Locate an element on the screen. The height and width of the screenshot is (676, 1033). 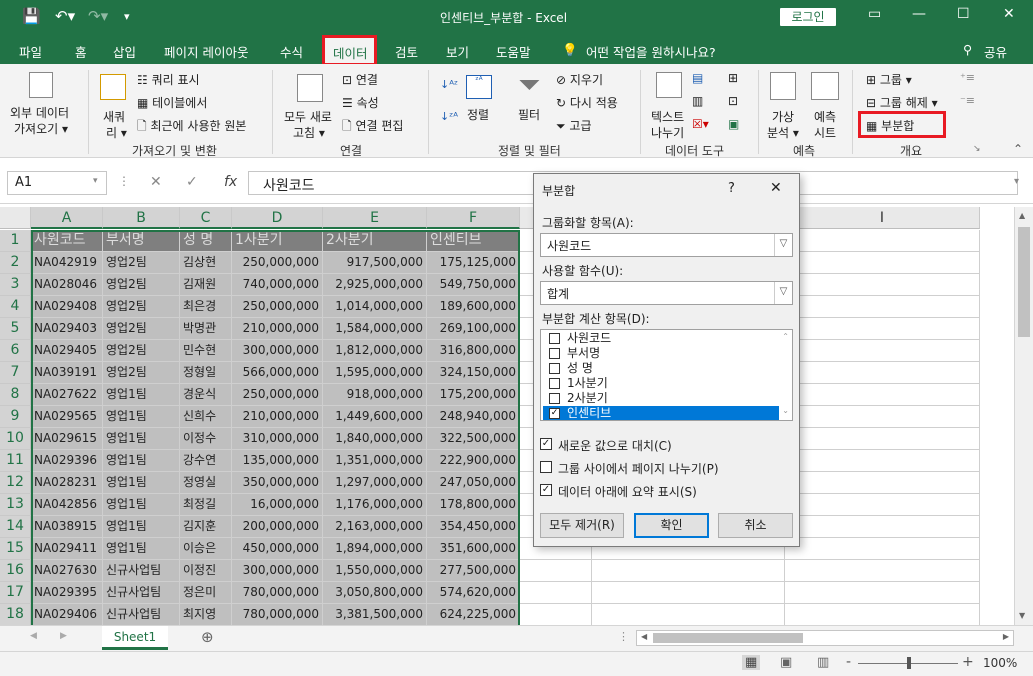
enter-icon: ✓ is located at coordinates (192, 182).